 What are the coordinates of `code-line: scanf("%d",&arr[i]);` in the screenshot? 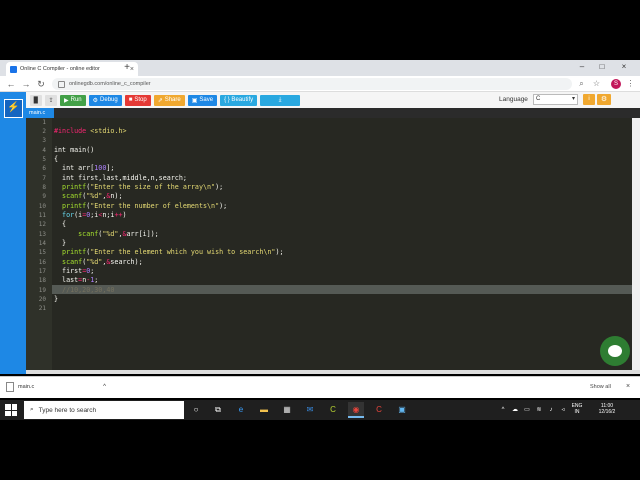 It's located at (106, 234).